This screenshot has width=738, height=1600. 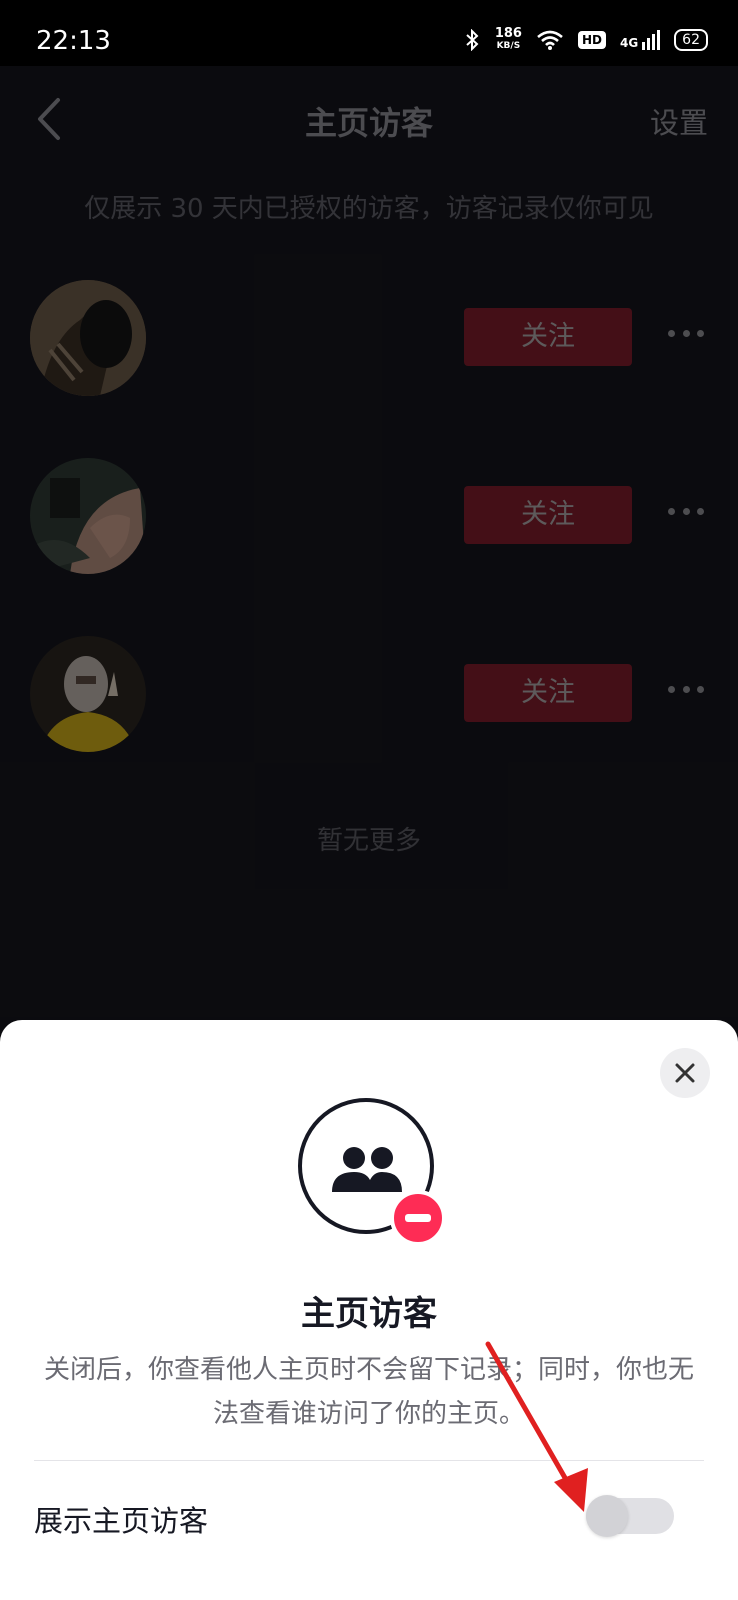 What do you see at coordinates (536, 1426) in the screenshot?
I see `annotation-arrow-icon` at bounding box center [536, 1426].